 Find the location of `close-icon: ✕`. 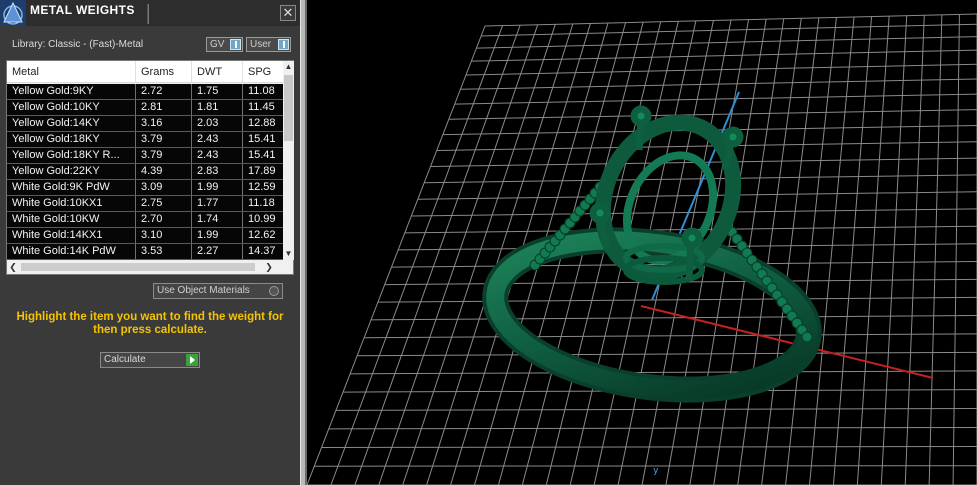

close-icon: ✕ is located at coordinates (288, 12).